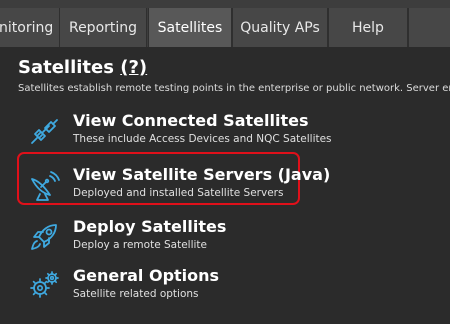 Image resolution: width=450 pixels, height=324 pixels. Describe the element at coordinates (191, 120) in the screenshot. I see `item-title: View Connected Satellites` at that location.